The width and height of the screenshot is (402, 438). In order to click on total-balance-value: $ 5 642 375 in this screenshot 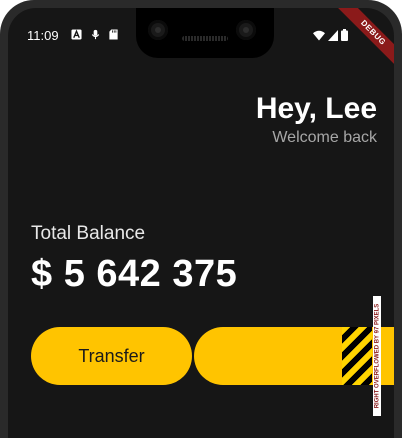, I will do `click(134, 274)`.